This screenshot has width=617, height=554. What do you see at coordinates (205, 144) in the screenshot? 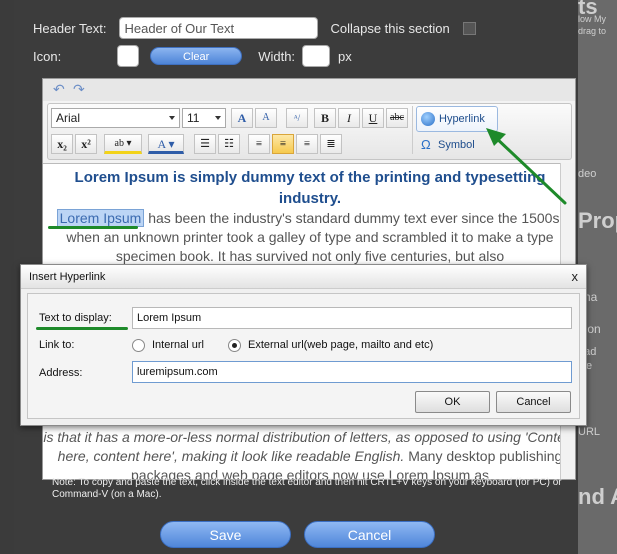
I see `bulleted-list-icon: ☰` at bounding box center [205, 144].